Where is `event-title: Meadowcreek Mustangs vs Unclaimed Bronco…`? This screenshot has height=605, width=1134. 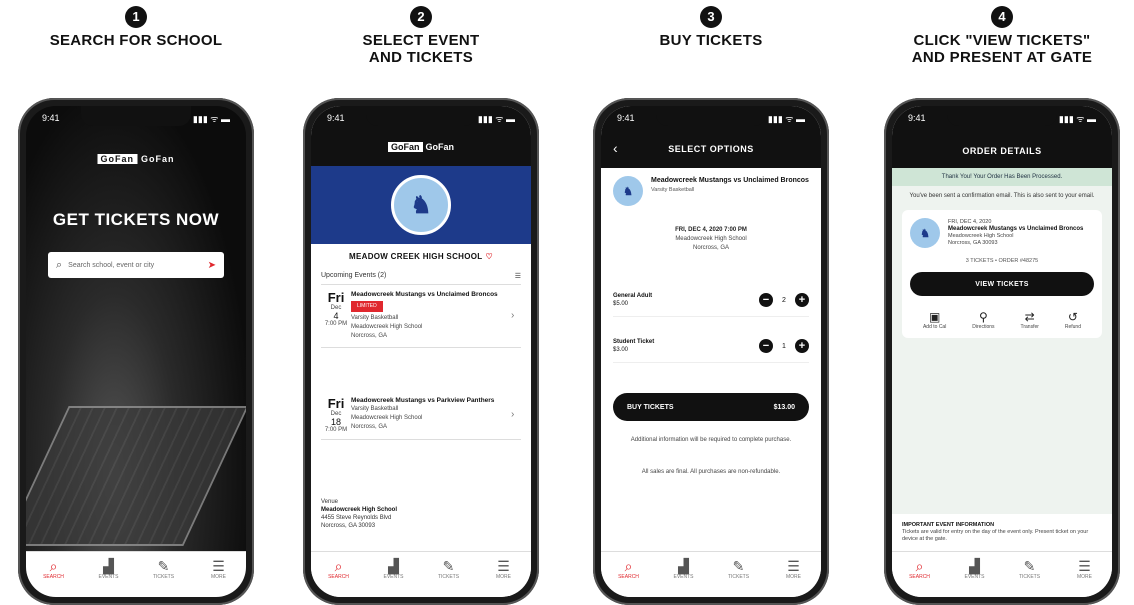
event-title: Meadowcreek Mustangs vs Unclaimed Bronco… is located at coordinates (730, 180).